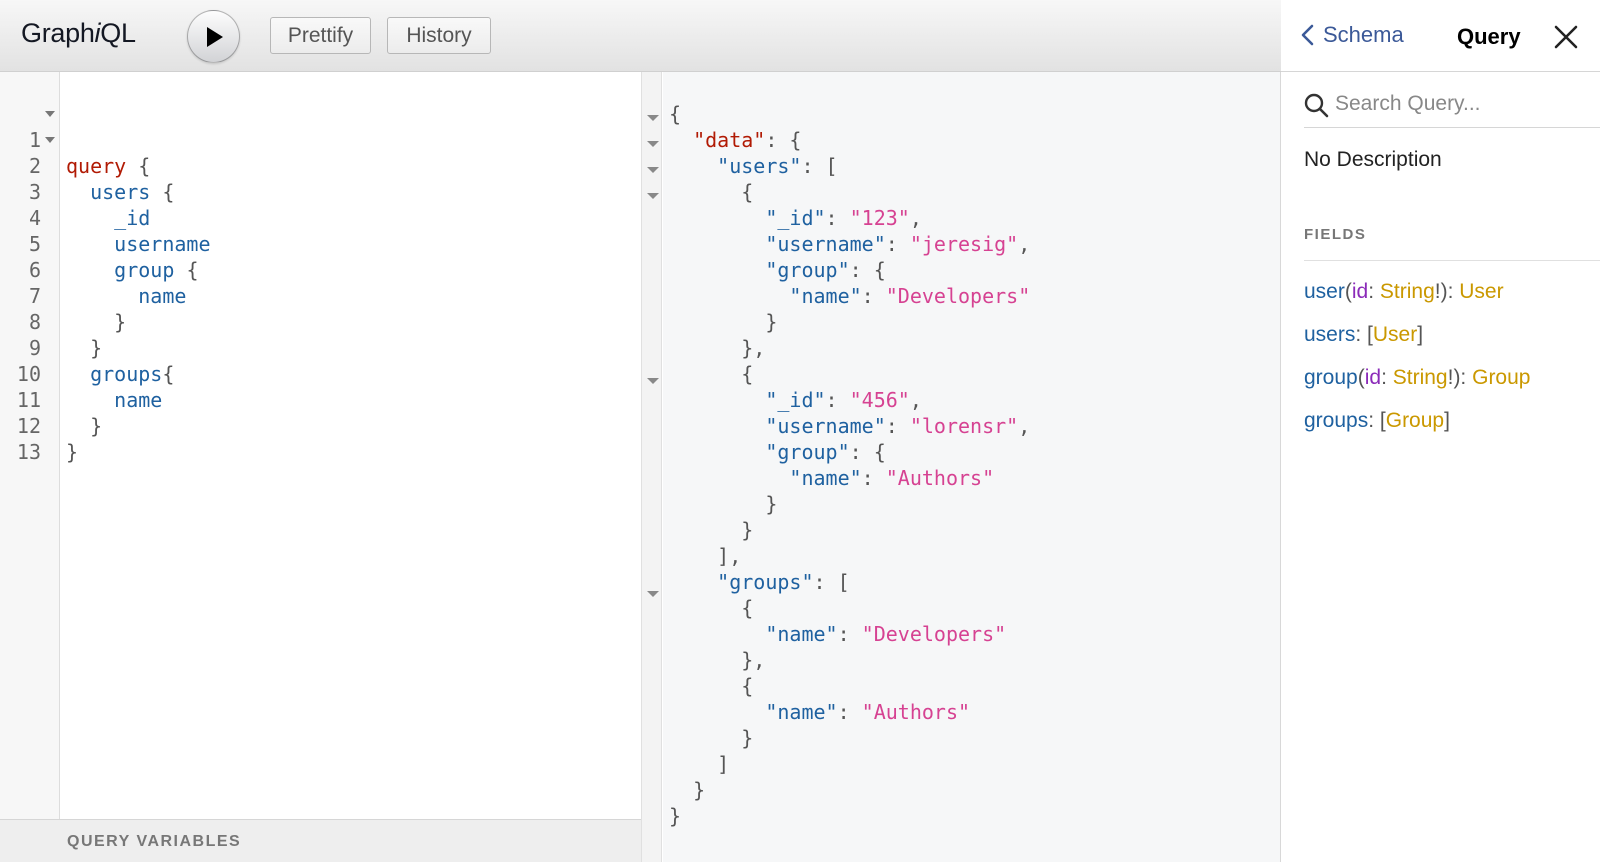  Describe the element at coordinates (759, 166) in the screenshot. I see `json-key: "users"` at that location.